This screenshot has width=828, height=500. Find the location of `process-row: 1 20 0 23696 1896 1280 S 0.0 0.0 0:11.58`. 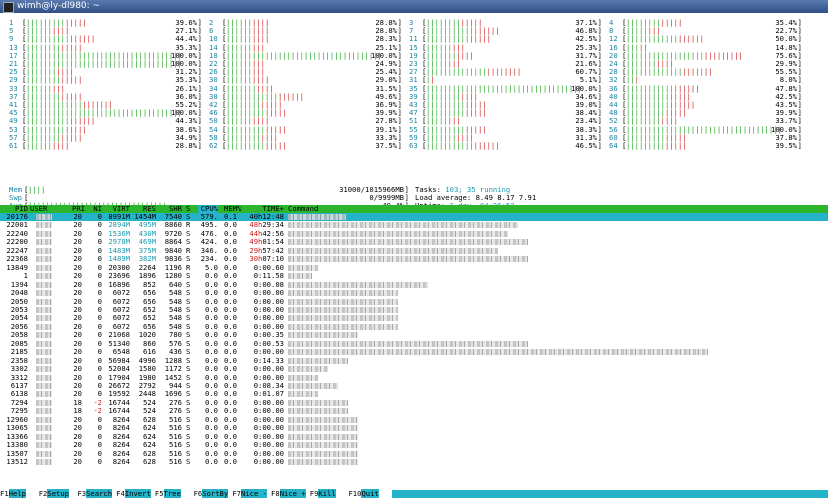

process-row: 1 20 0 23696 1896 1280 S 0.0 0.0 0:11.58 is located at coordinates (414, 276).